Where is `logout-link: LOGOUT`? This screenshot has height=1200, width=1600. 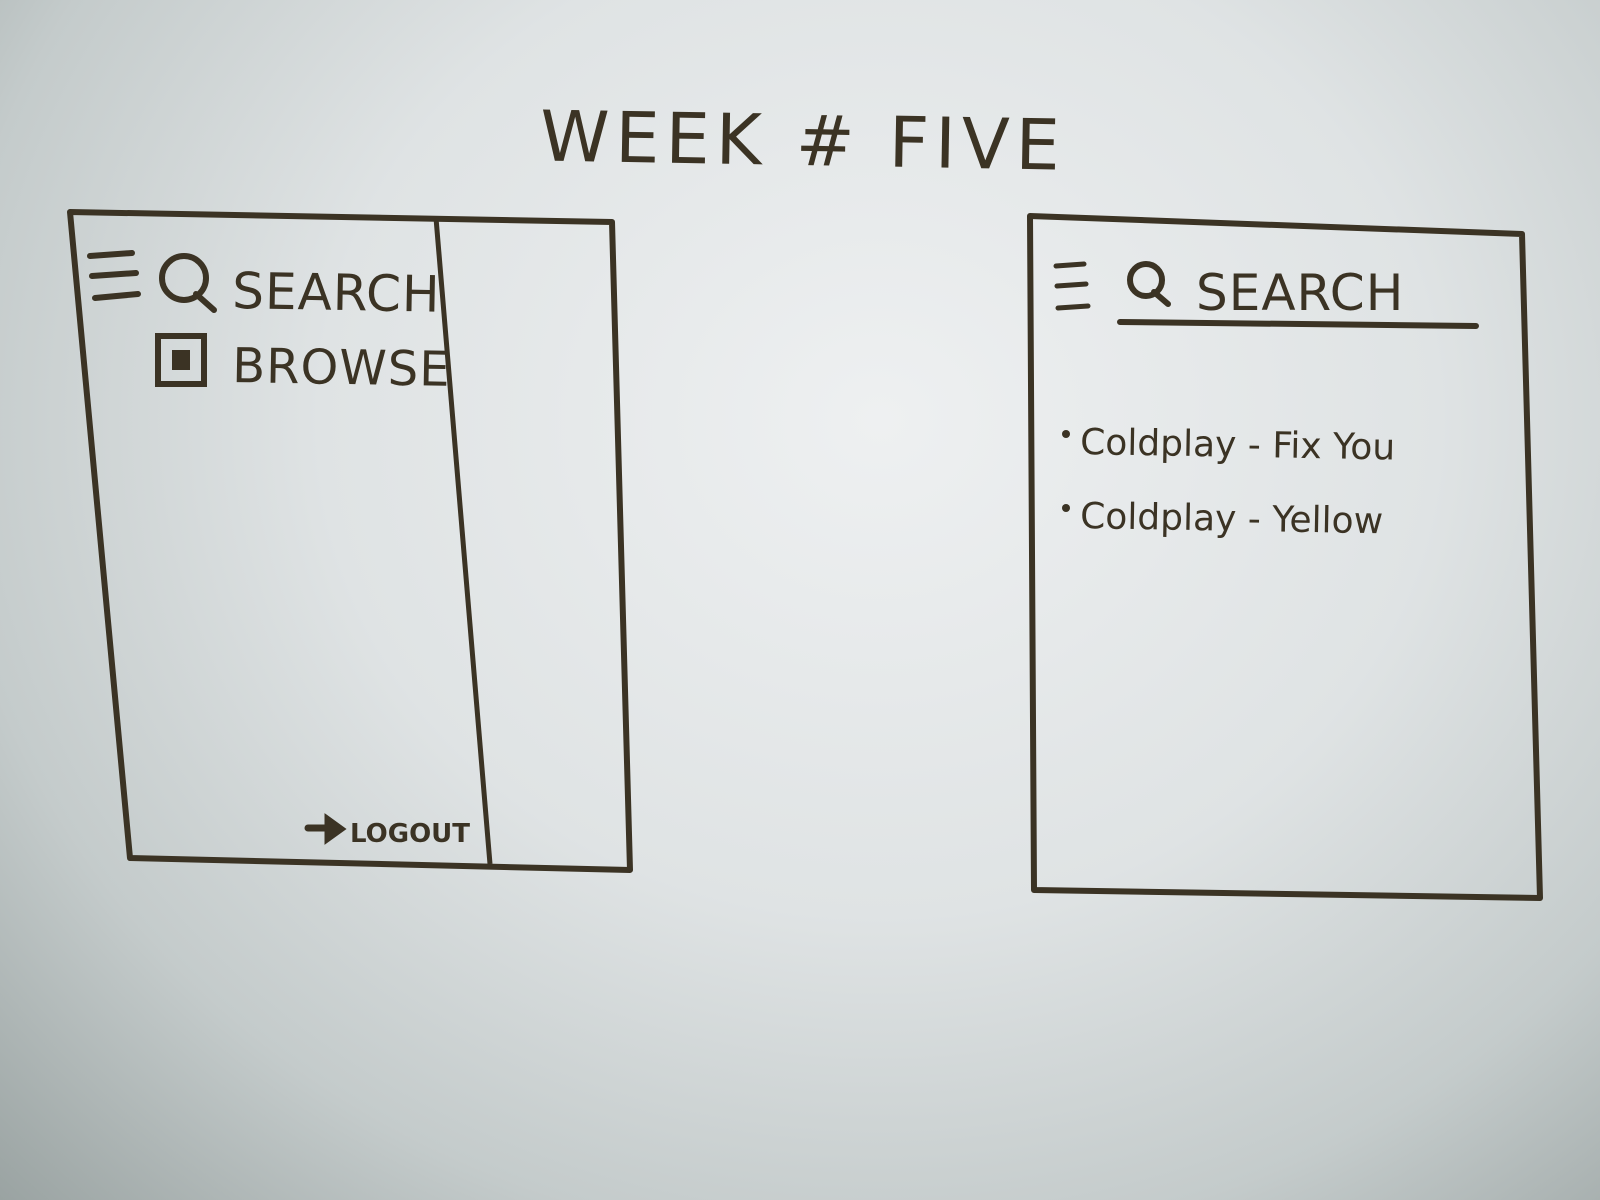
logout-link: LOGOUT is located at coordinates (387, 831).